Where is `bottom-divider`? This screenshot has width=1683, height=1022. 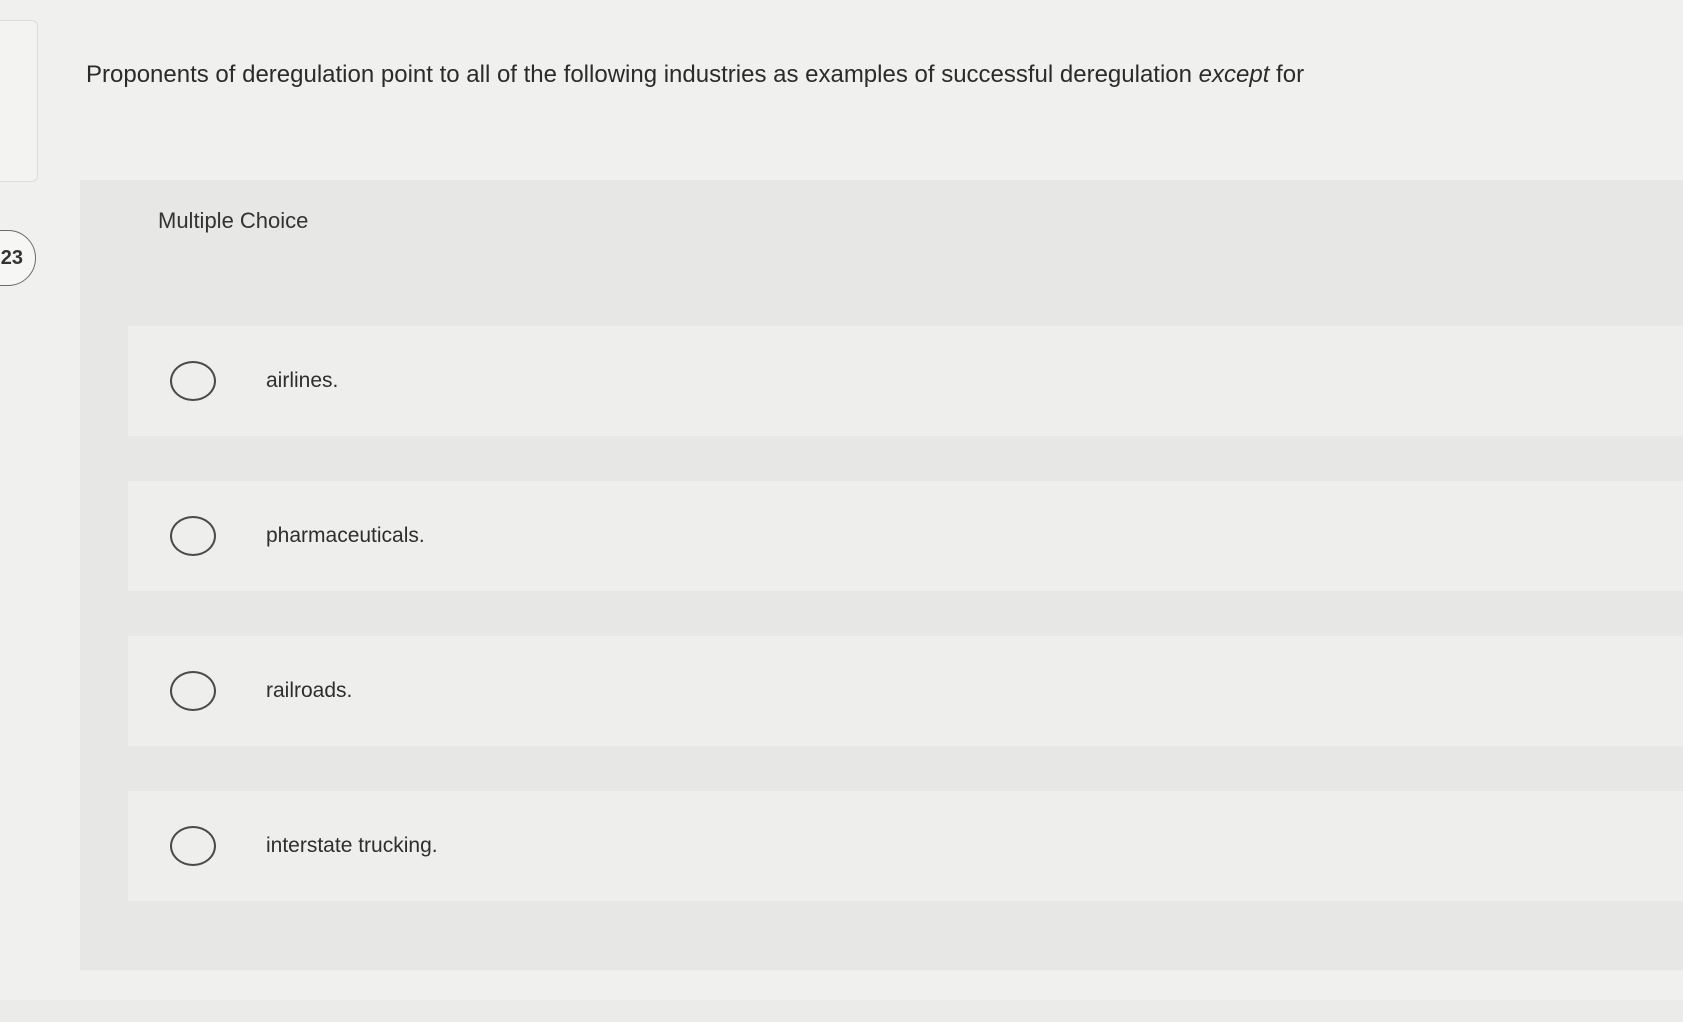
bottom-divider is located at coordinates (841, 1011).